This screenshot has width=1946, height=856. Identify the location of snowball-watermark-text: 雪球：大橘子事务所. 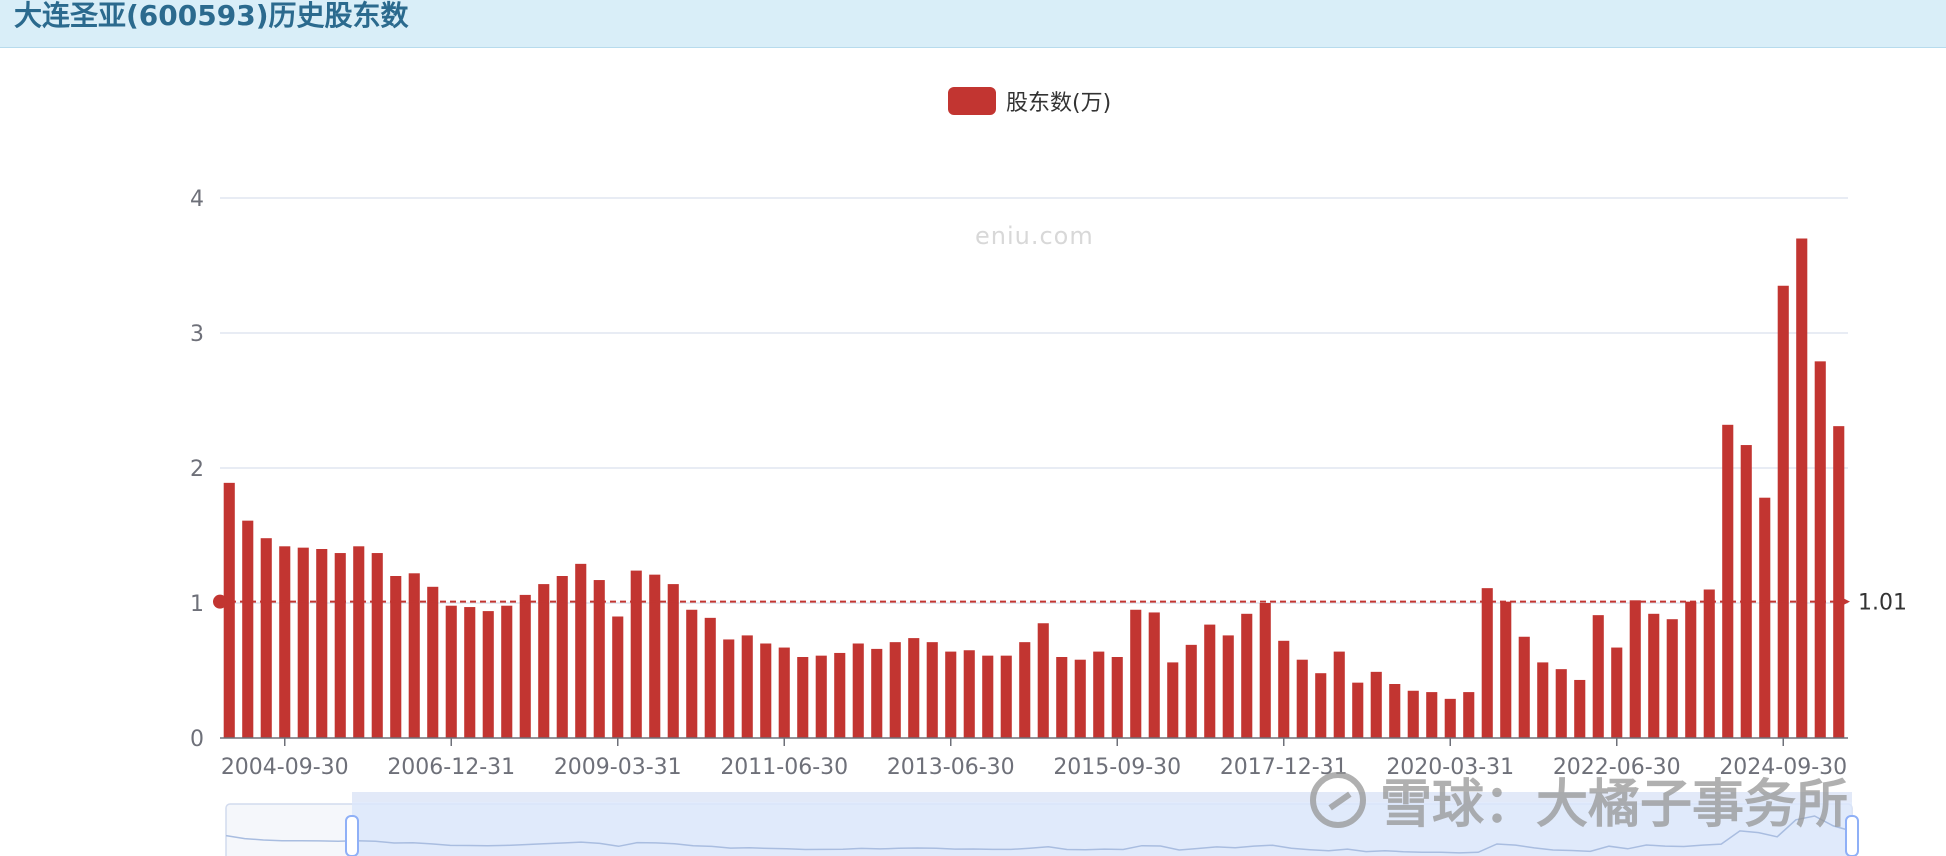
(1614, 805).